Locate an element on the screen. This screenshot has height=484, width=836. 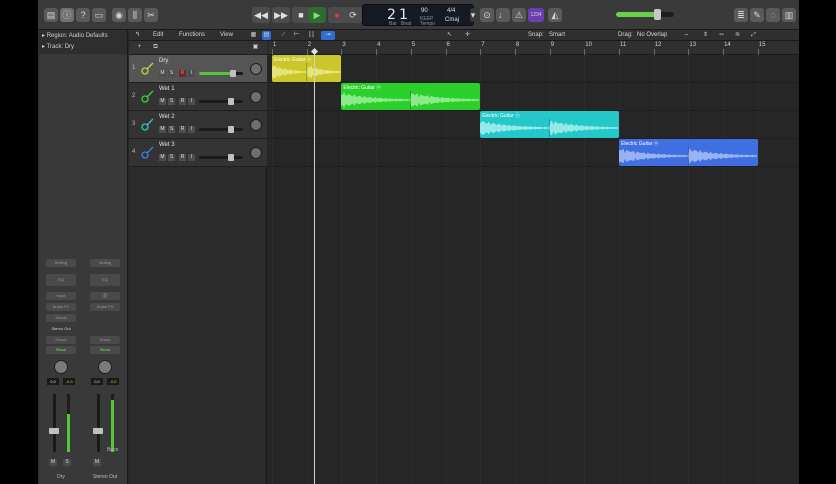
add-track-icon: + is located at coordinates (139, 47).